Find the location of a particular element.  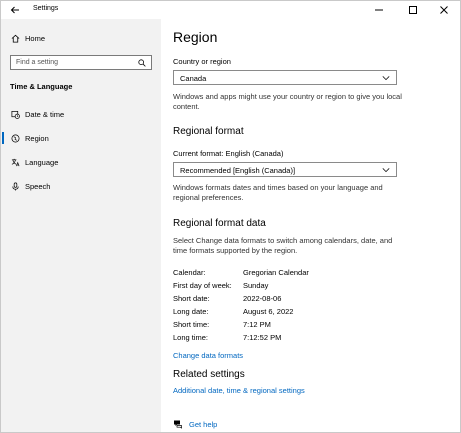

search-icon is located at coordinates (142, 63).